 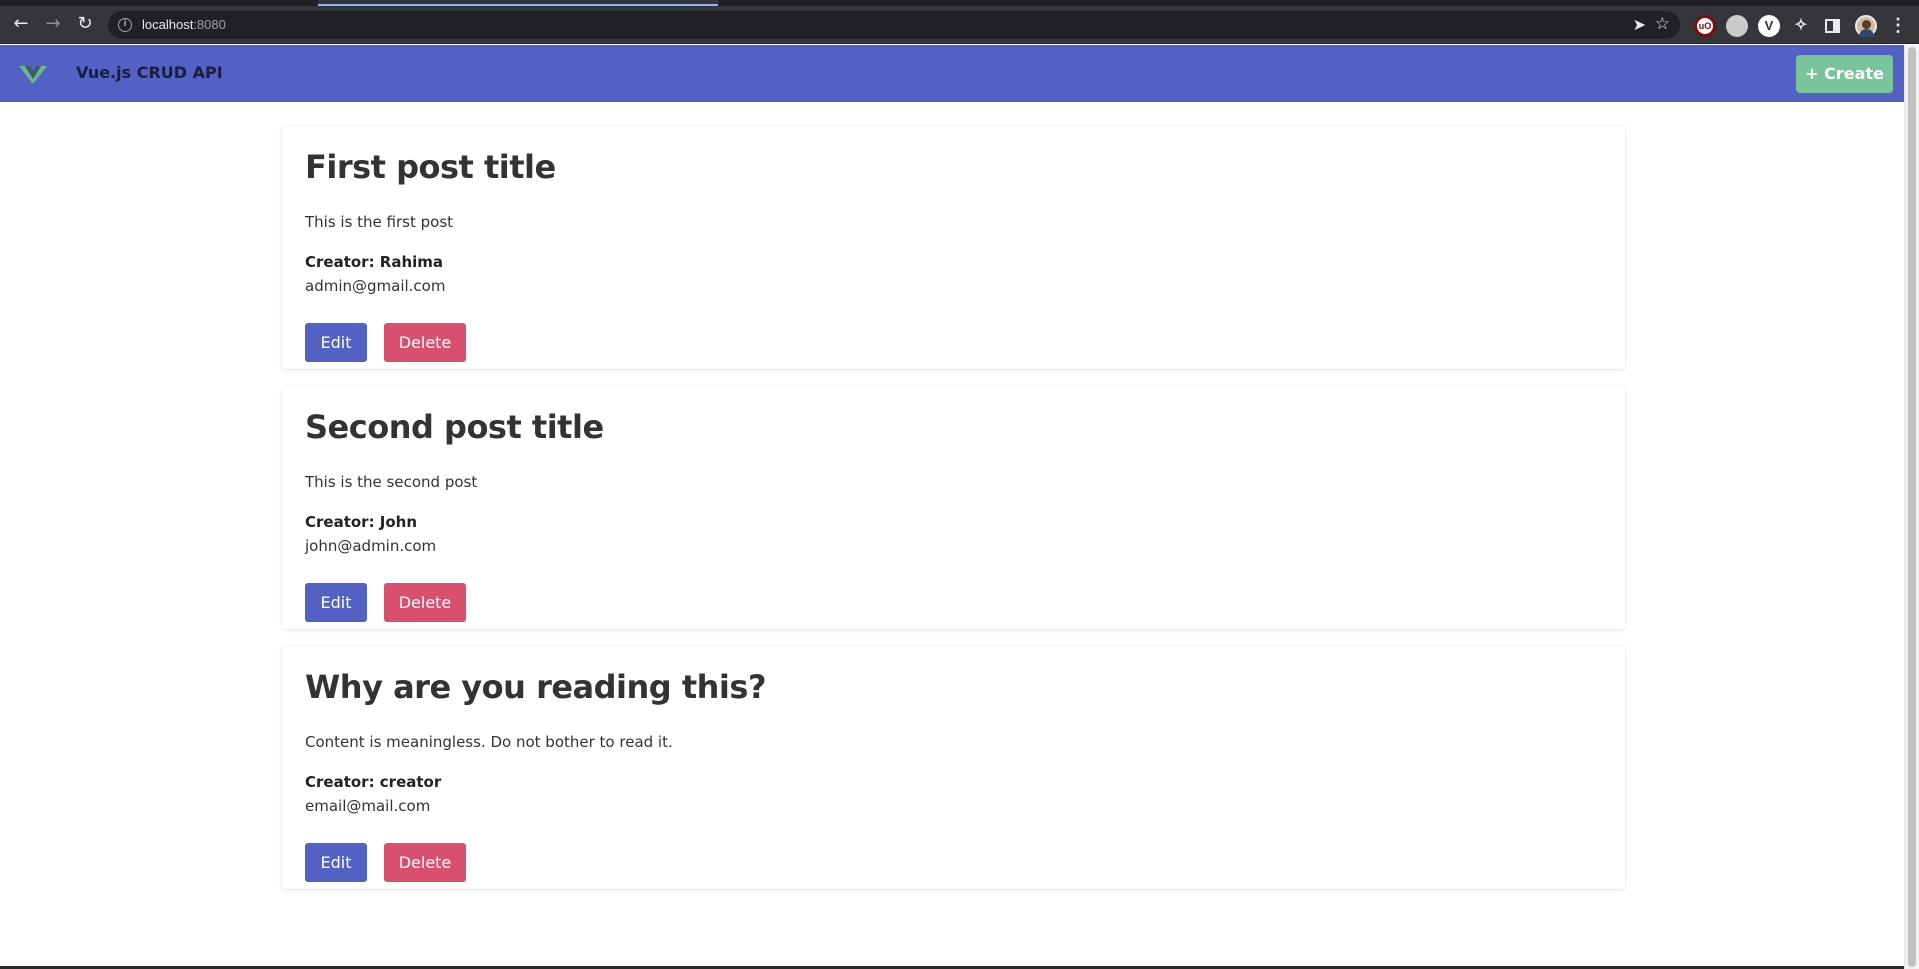 What do you see at coordinates (959, 3) in the screenshot?
I see `tab-strip` at bounding box center [959, 3].